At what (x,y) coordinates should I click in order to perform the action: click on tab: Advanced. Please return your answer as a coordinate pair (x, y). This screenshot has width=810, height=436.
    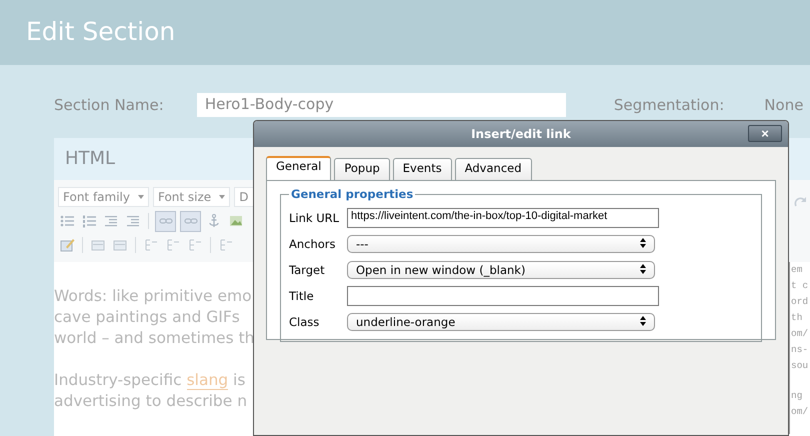
    Looking at the image, I should click on (493, 169).